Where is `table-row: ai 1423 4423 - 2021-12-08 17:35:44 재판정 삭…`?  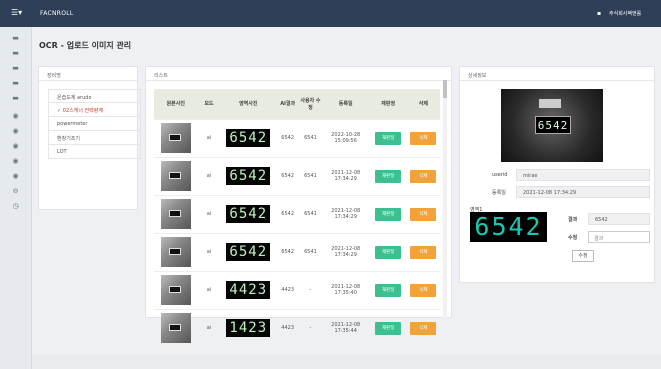 table-row: ai 1423 4423 - 2021-12-08 17:35:44 재판정 삭… is located at coordinates (297, 327).